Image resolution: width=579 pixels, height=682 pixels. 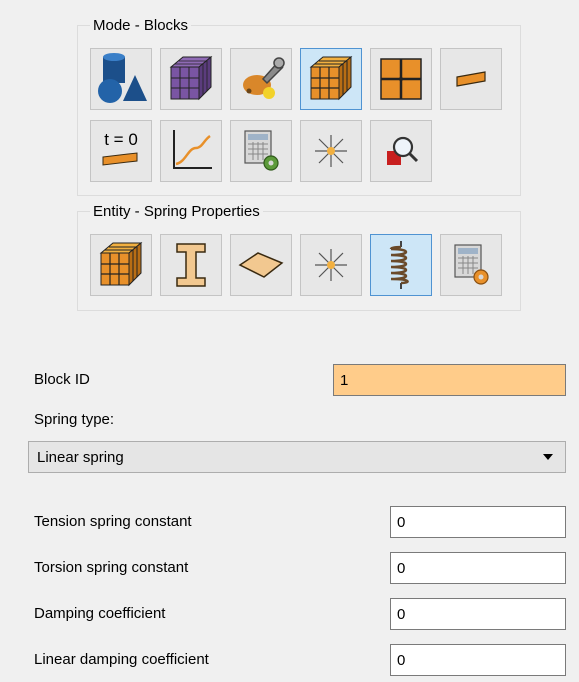 I want to click on surface-tool-button, so click(x=401, y=79).